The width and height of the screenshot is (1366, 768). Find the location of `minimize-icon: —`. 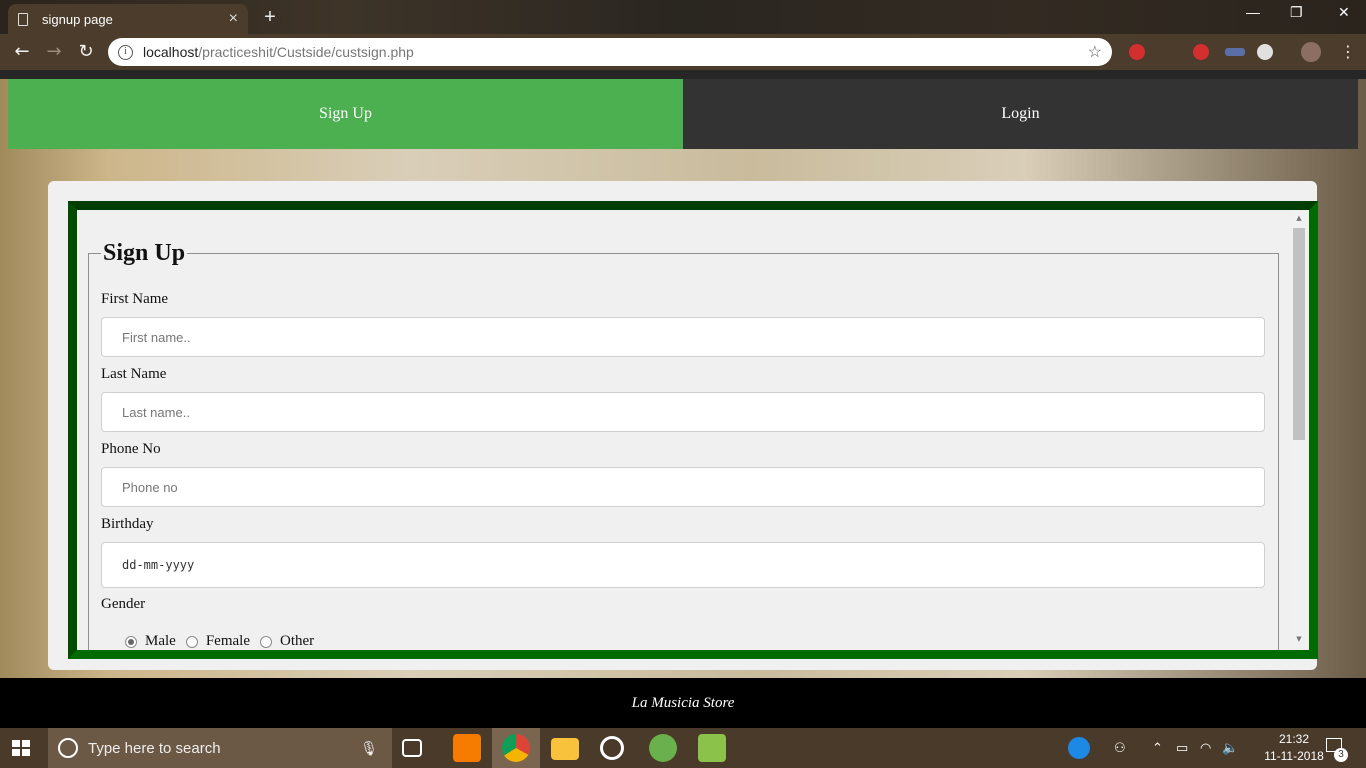

minimize-icon: — is located at coordinates (1253, 12).